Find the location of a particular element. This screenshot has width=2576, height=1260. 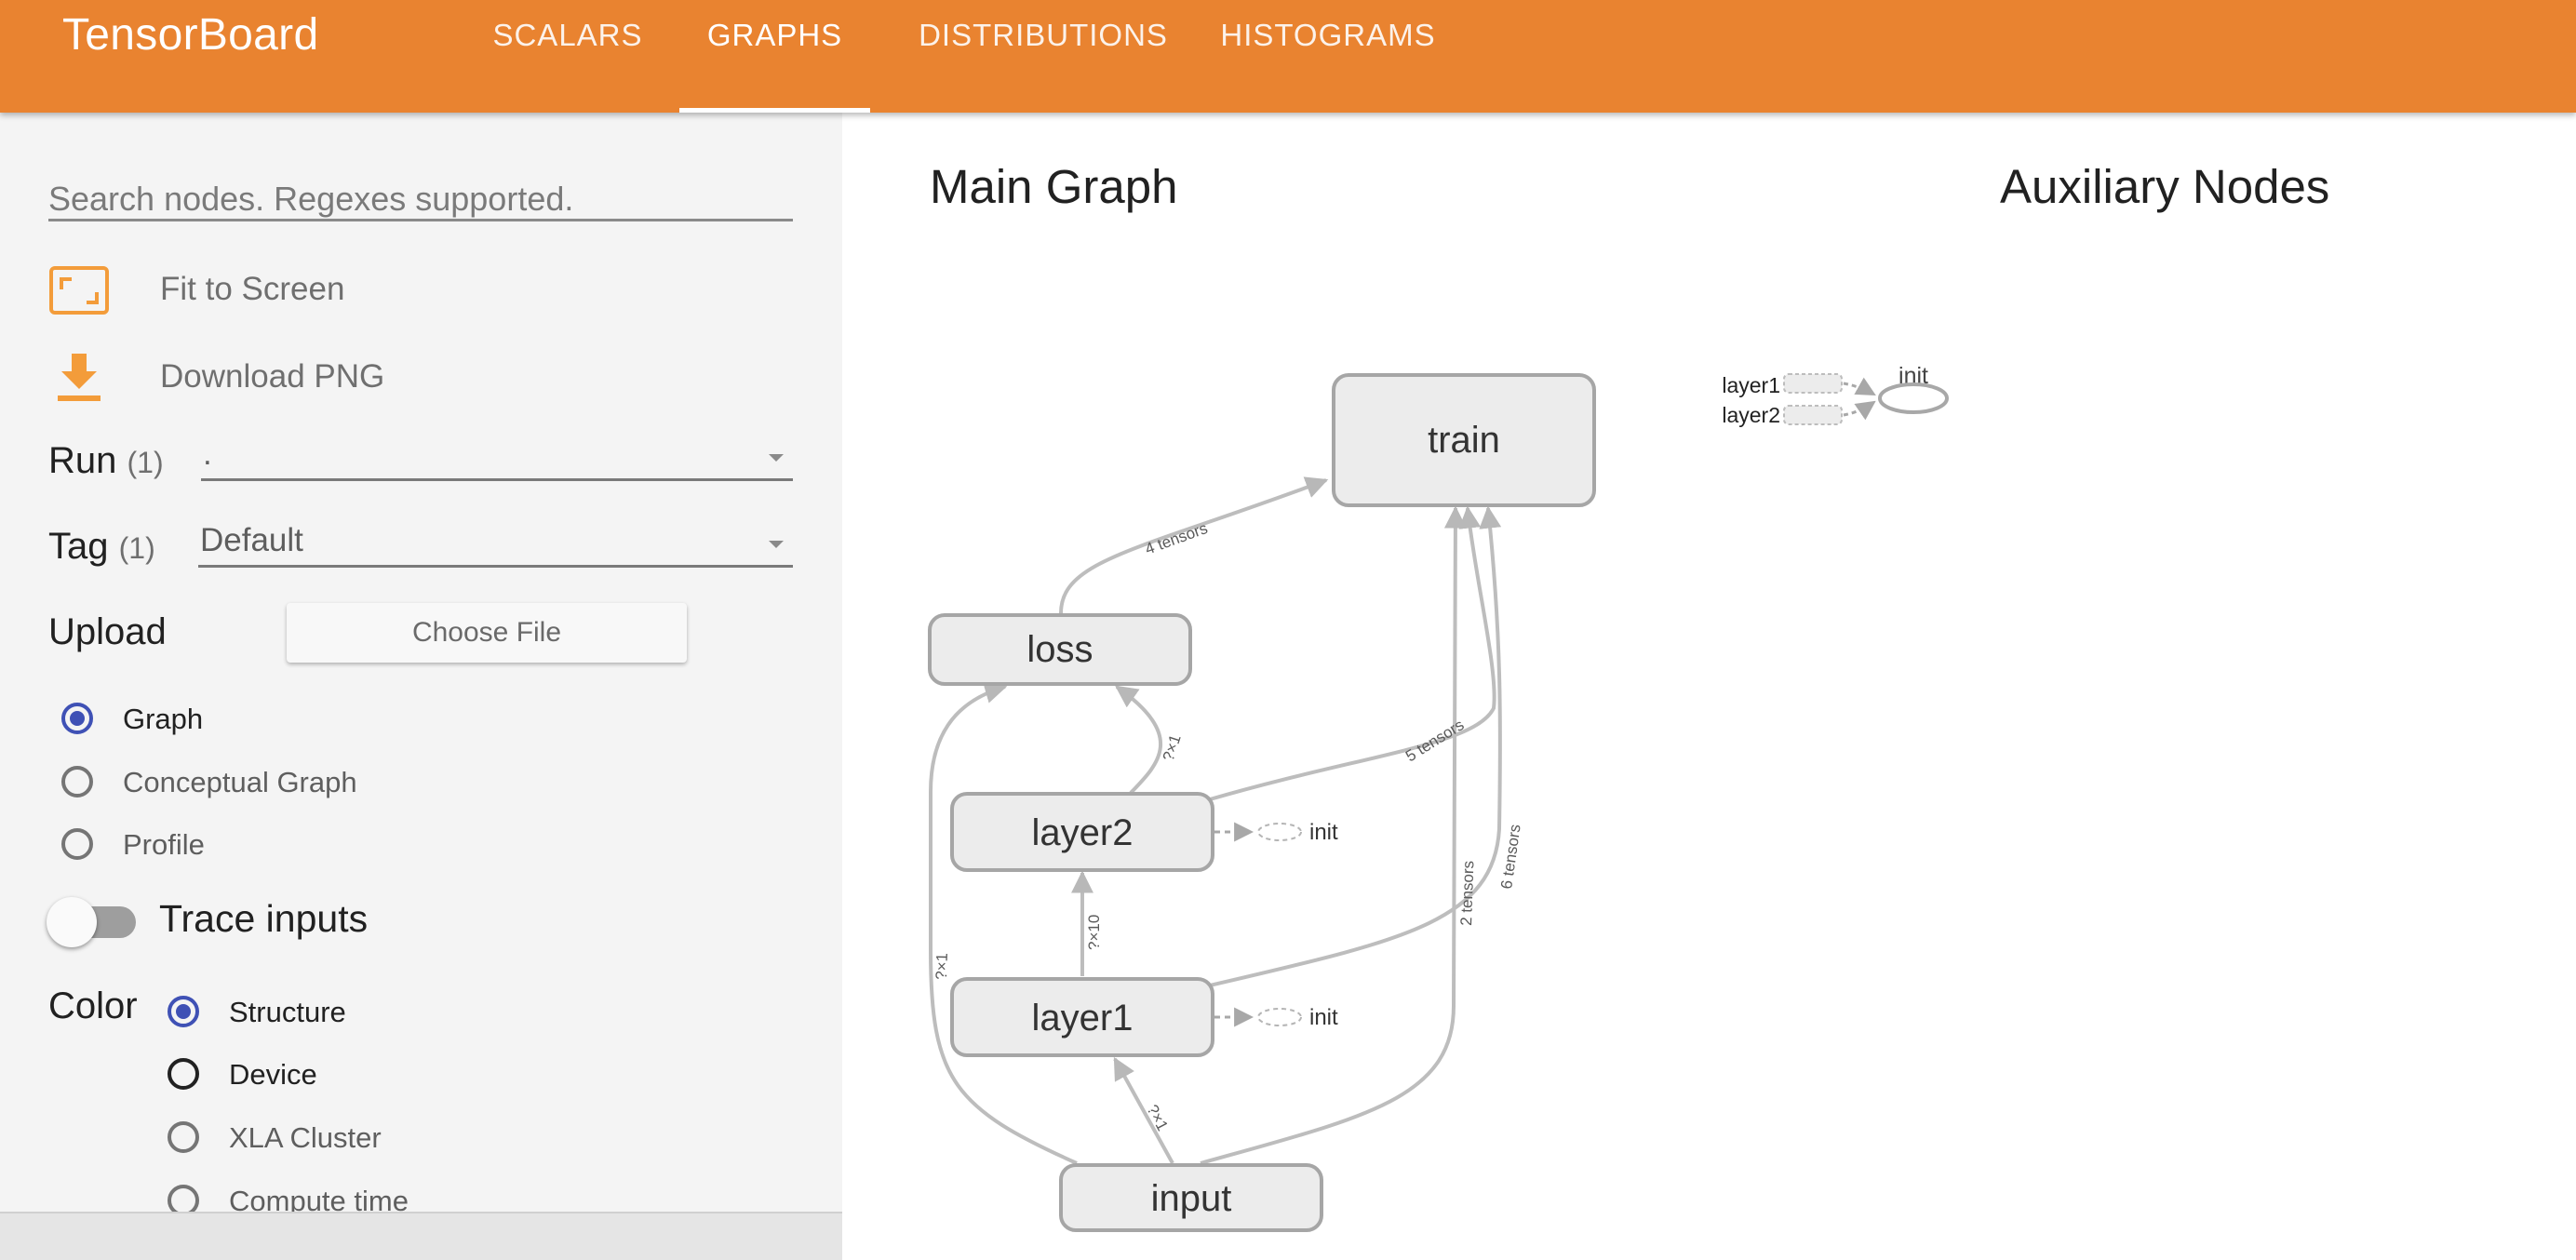

upload-label: Upload is located at coordinates (107, 631).